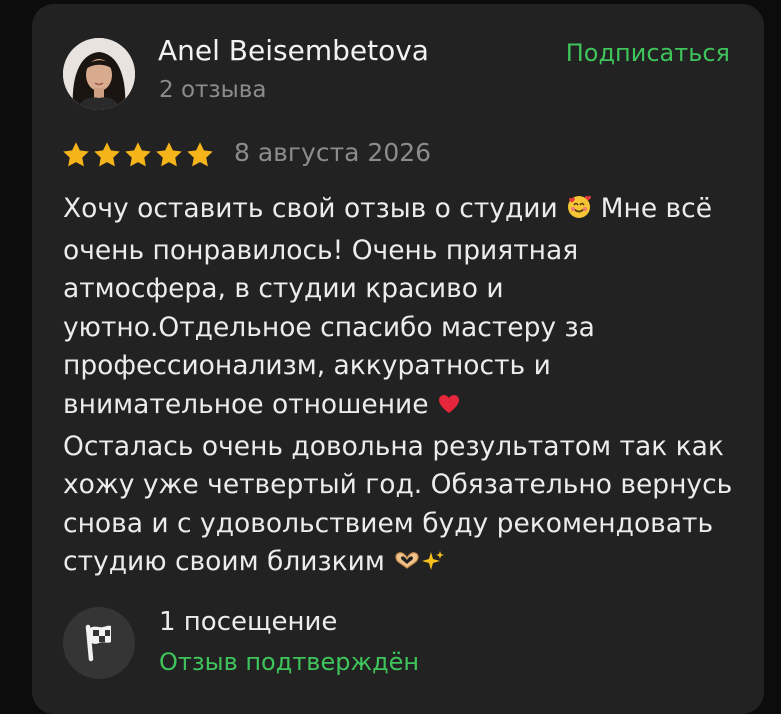  I want to click on author-reviews-count: 2 отзыва, so click(213, 90).